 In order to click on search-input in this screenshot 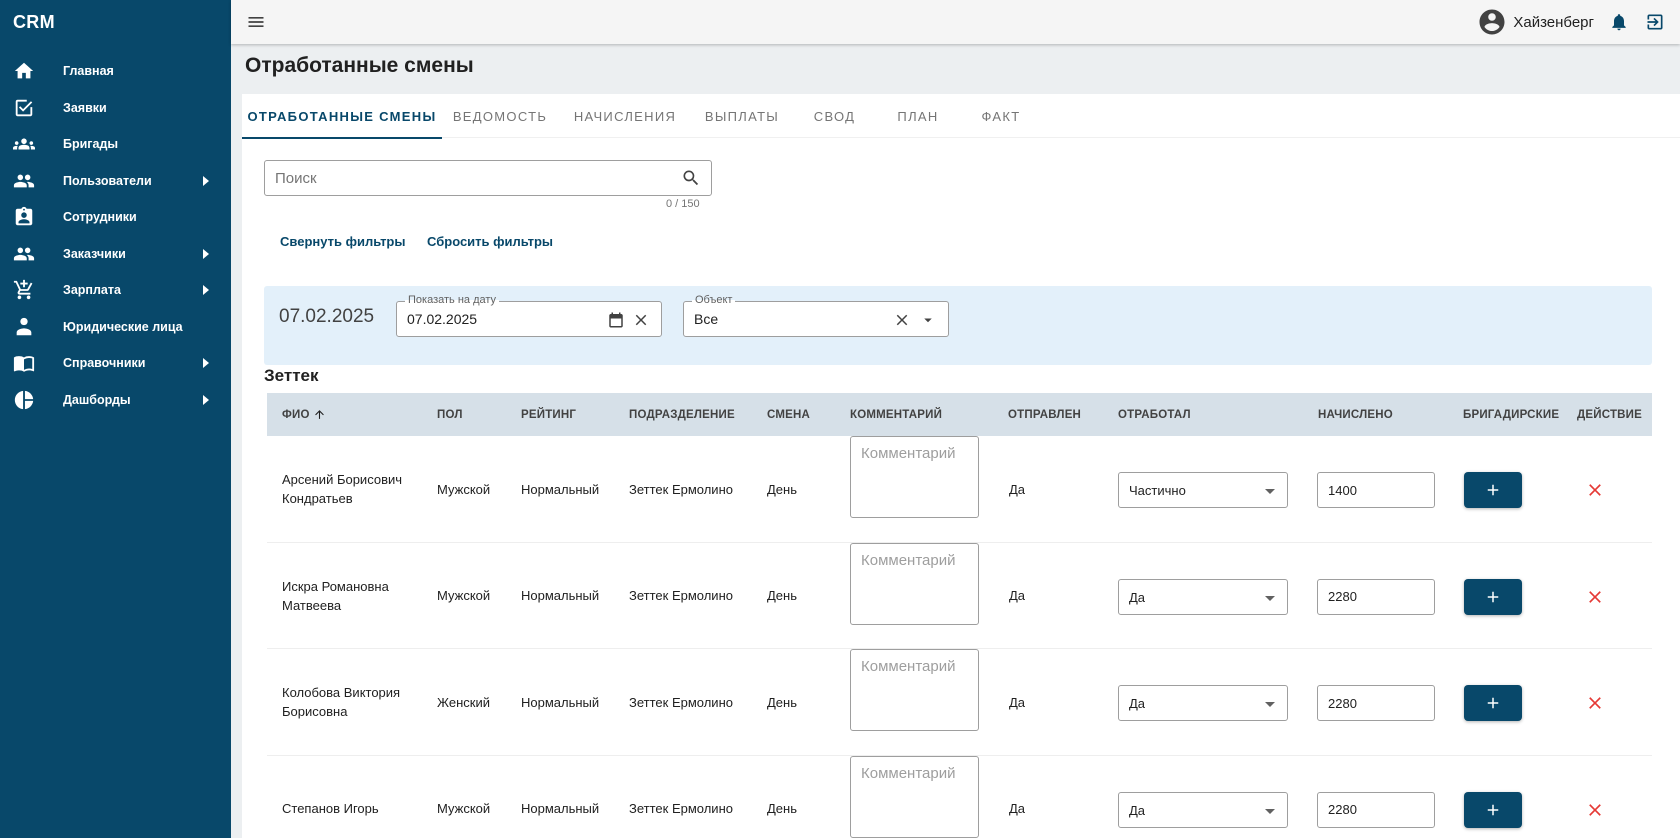, I will do `click(470, 178)`.